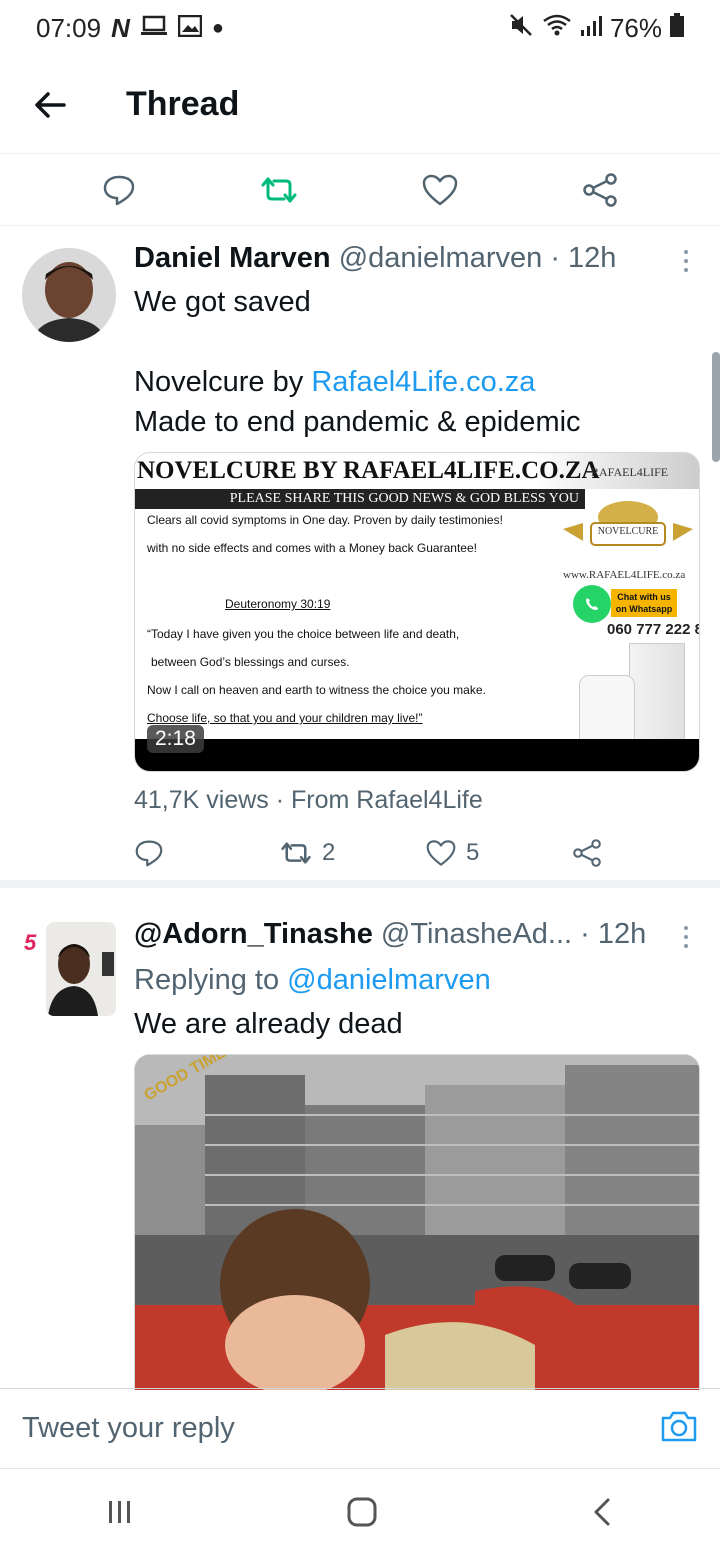 Image resolution: width=720 pixels, height=1560 pixels. I want to click on battery-level: 76%, so click(635, 27).